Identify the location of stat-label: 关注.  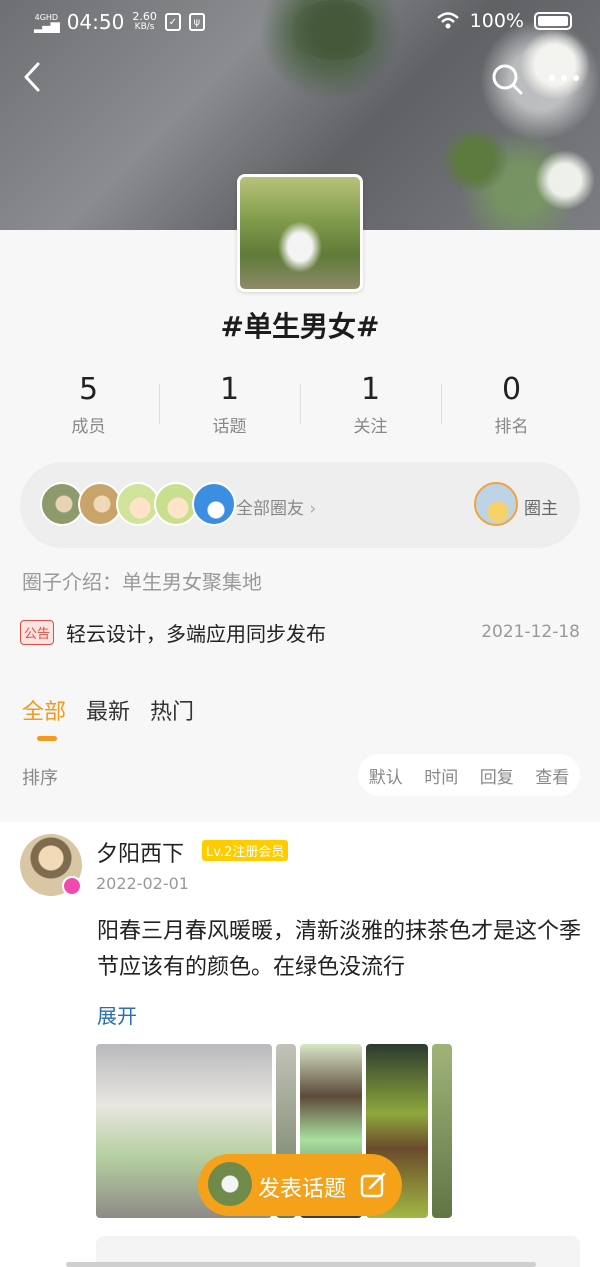
(370, 427).